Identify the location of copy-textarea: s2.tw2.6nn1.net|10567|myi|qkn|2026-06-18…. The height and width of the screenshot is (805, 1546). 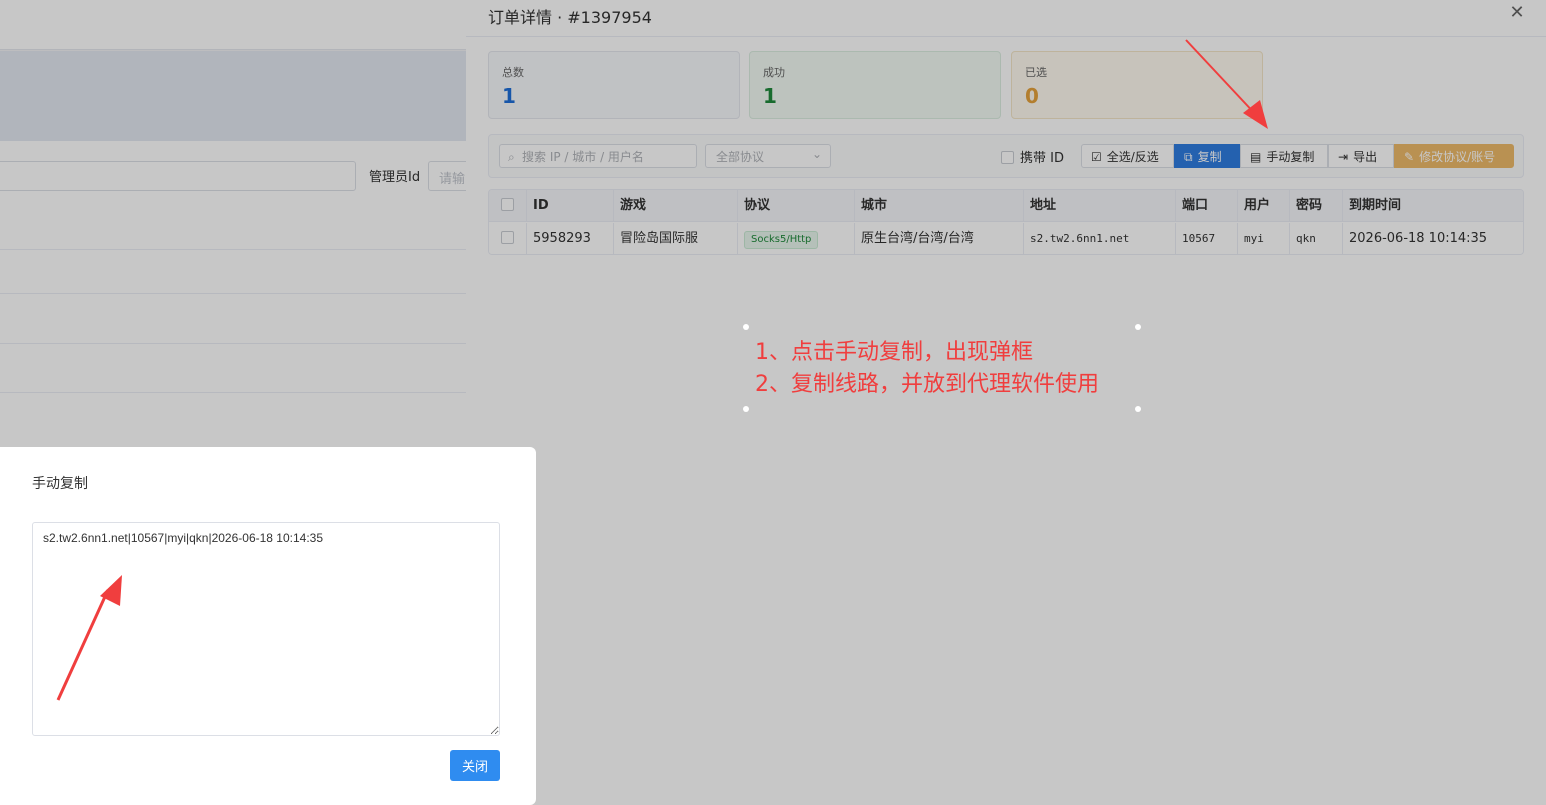
(266, 629).